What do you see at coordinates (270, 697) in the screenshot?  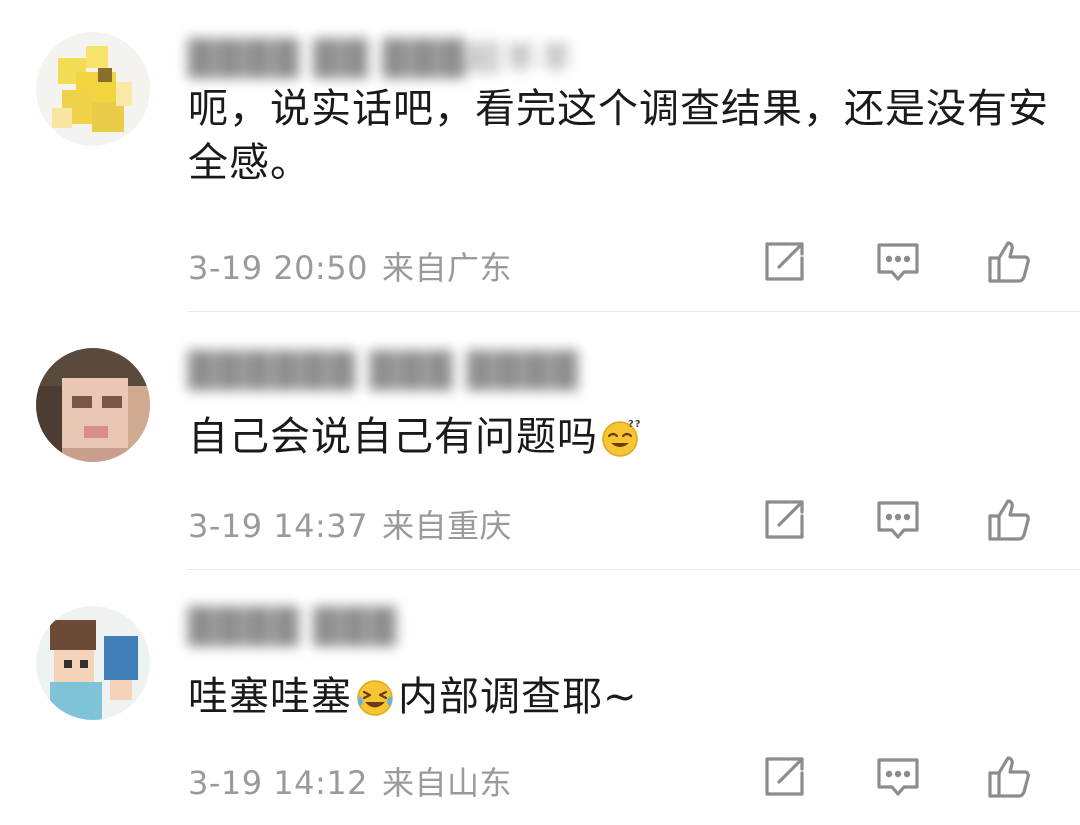 I see `comment-text-part: 哇塞哇塞` at bounding box center [270, 697].